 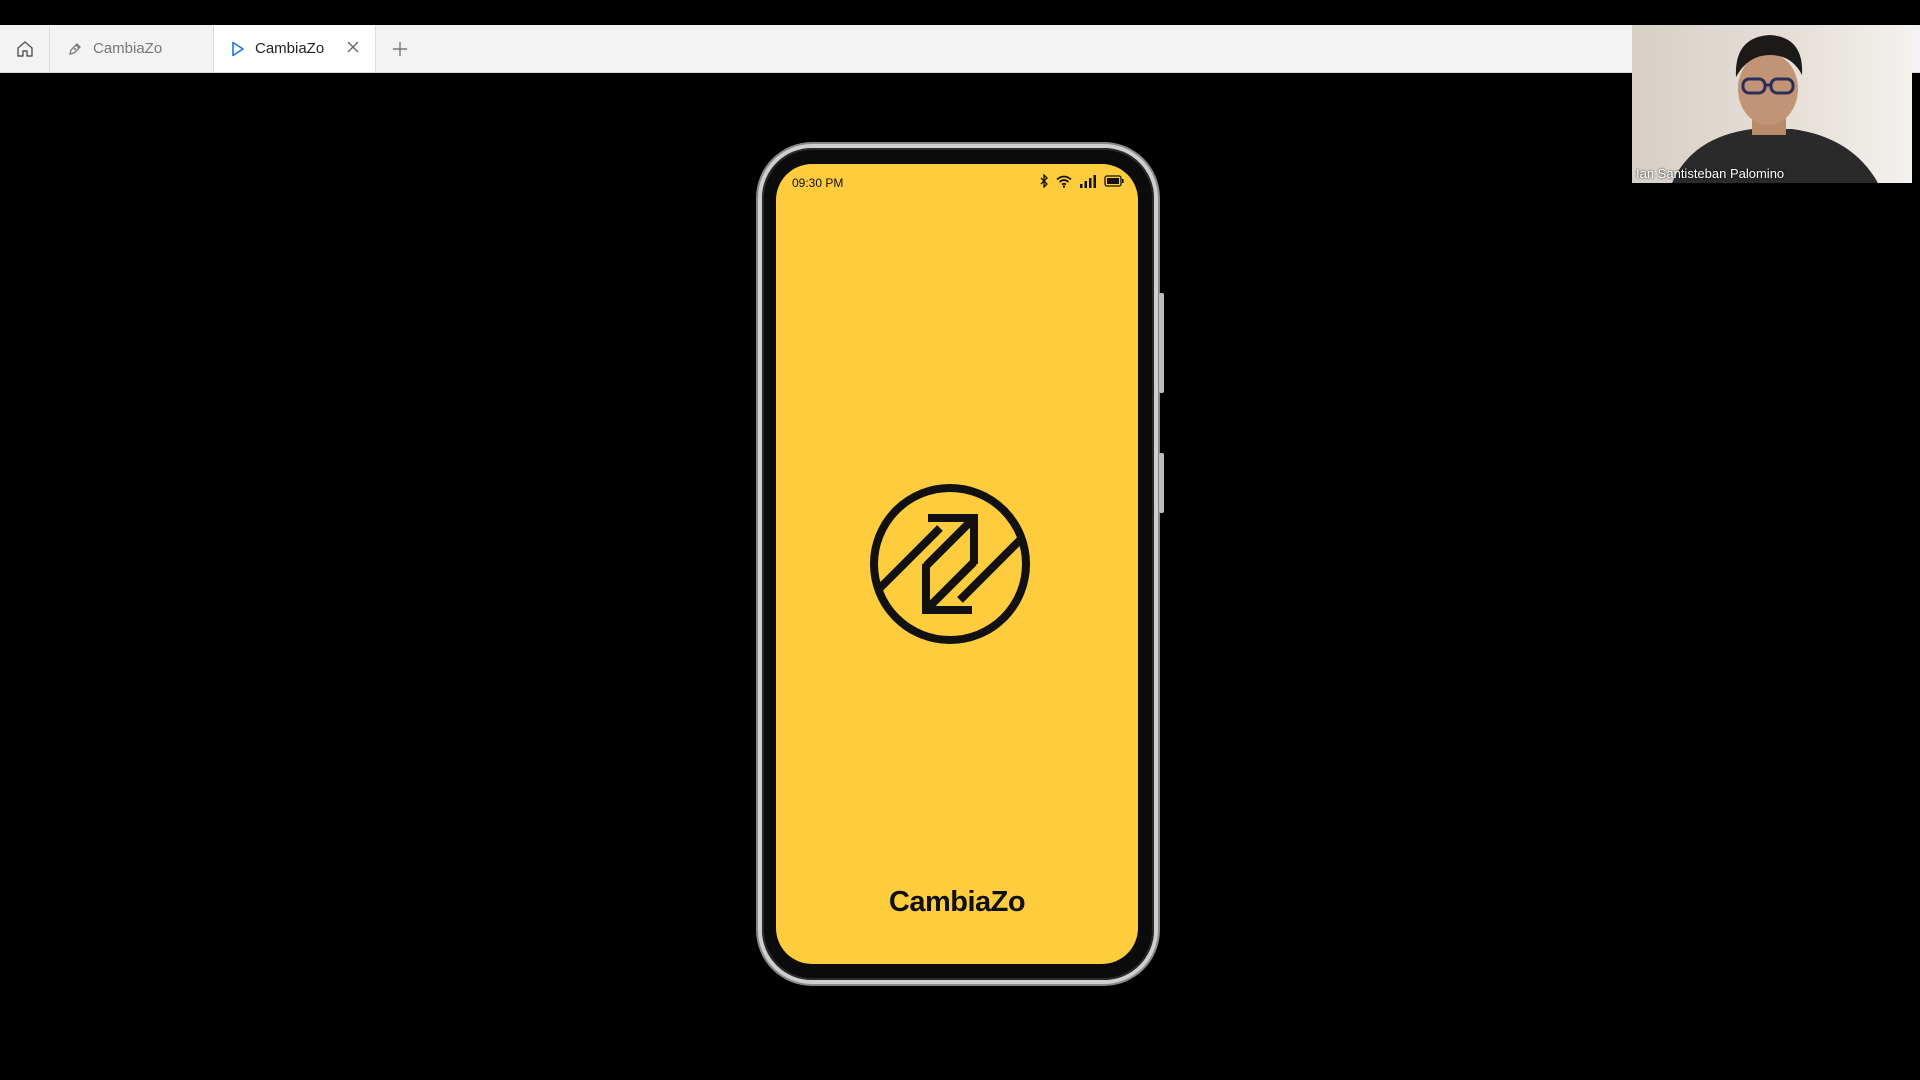 What do you see at coordinates (1775, 109) in the screenshot?
I see `participant-avatar` at bounding box center [1775, 109].